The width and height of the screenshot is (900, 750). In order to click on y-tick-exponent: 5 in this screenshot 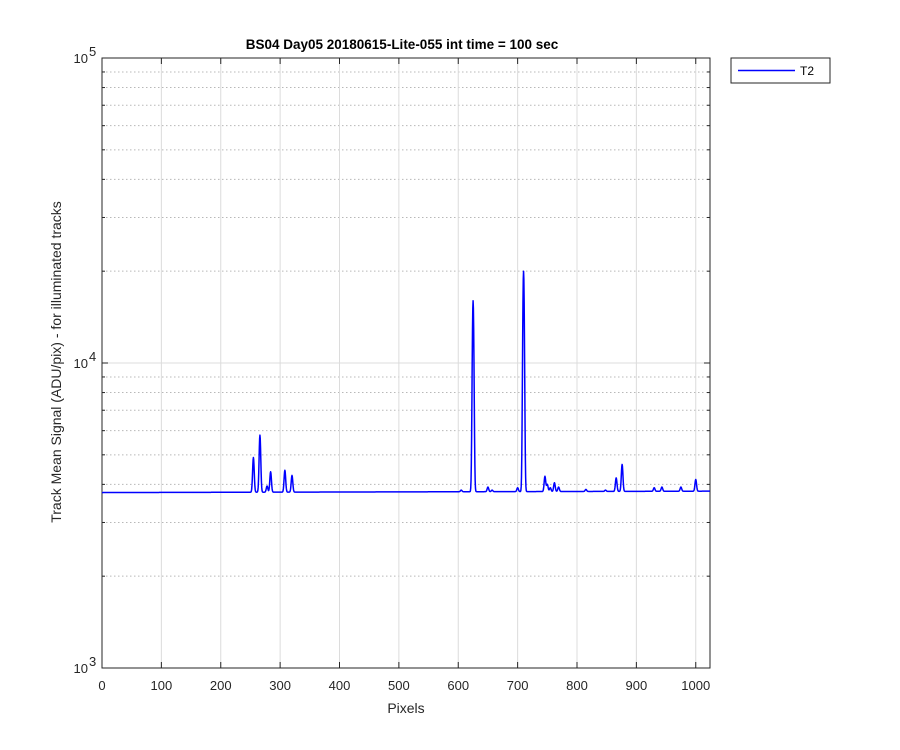, I will do `click(92, 51)`.